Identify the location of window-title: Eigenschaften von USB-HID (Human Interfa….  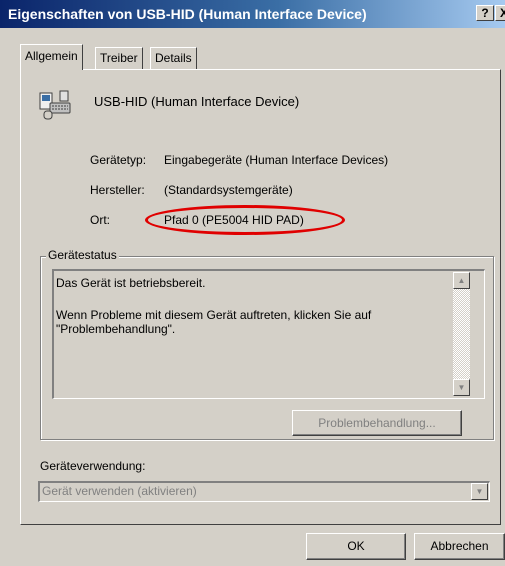
(187, 14).